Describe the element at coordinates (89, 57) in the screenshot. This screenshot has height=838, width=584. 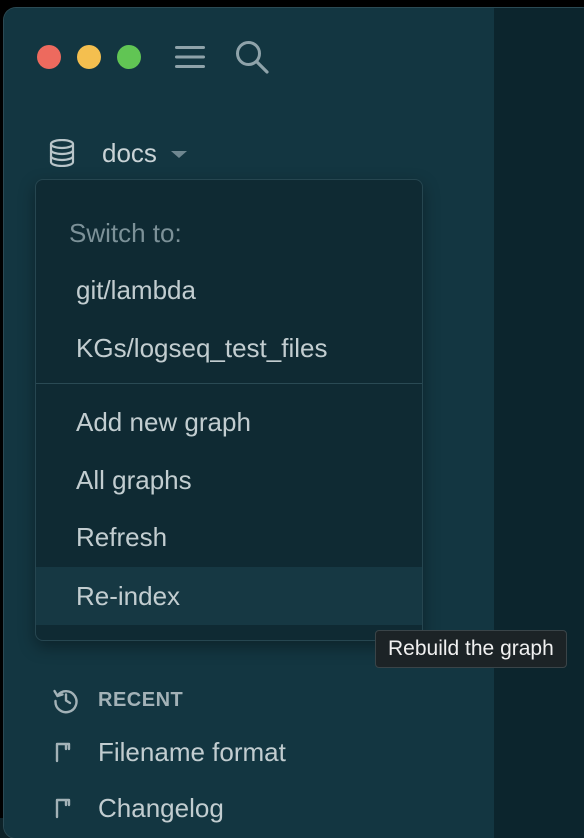
I see `window-minimize-button` at that location.